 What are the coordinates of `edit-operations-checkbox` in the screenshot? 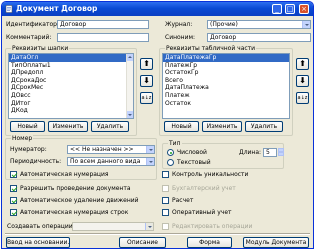 It's located at (165, 226).